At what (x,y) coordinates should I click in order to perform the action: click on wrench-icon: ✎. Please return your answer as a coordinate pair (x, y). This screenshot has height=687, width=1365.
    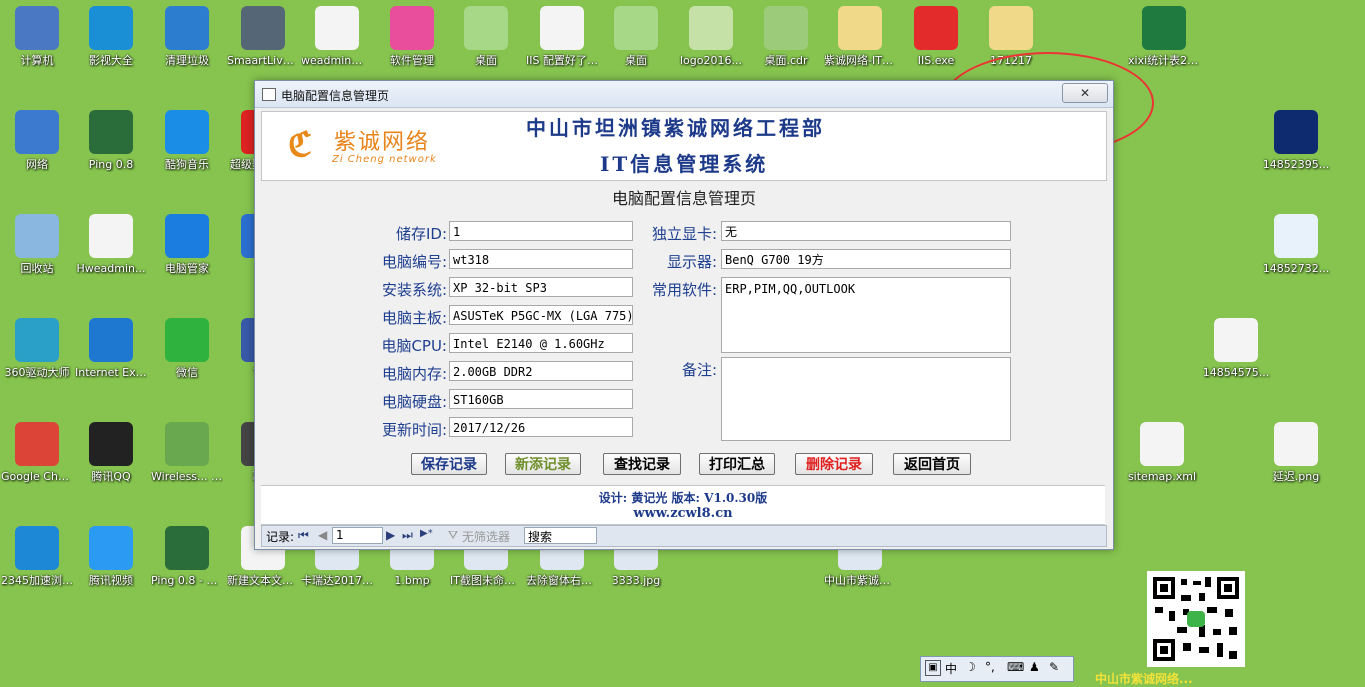
    Looking at the image, I should click on (1054, 667).